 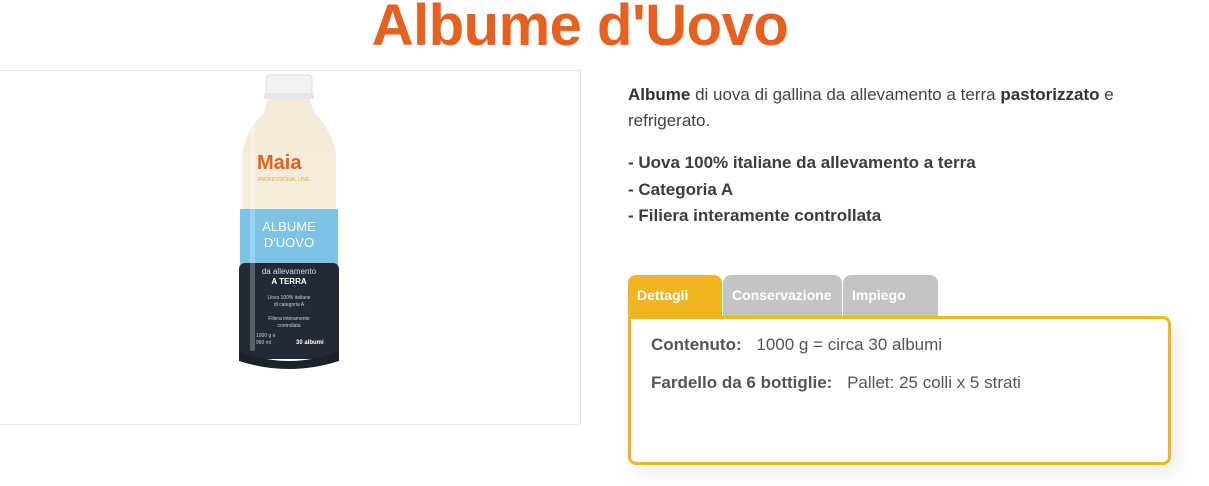 I want to click on bottle-label-line3: da allevamento, so click(x=289, y=271).